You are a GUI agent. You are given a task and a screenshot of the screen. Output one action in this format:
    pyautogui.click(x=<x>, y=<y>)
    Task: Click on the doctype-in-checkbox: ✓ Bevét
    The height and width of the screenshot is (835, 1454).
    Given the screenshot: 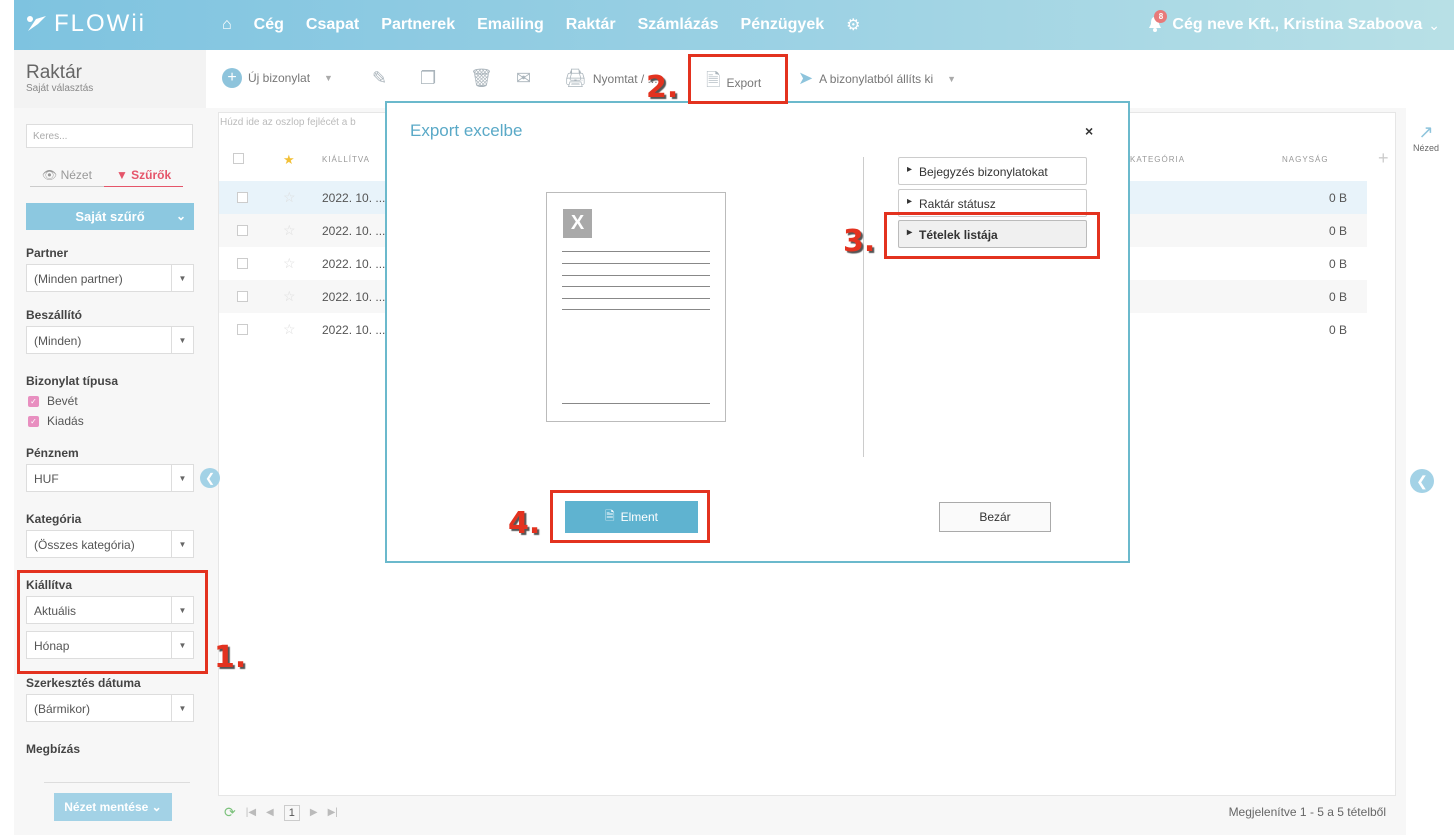 What is the action you would take?
    pyautogui.click(x=53, y=401)
    